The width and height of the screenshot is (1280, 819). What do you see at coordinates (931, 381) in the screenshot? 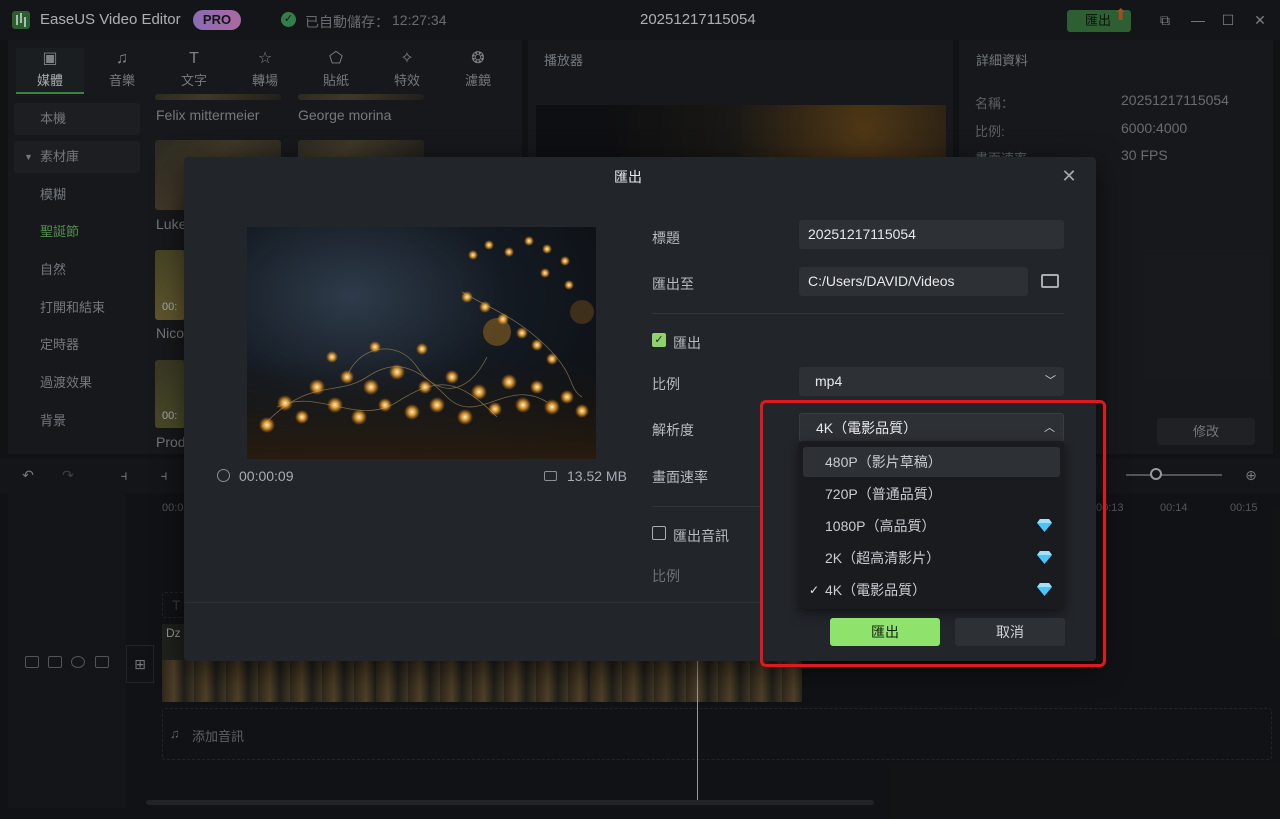
I see `format-select: mp4 ﹀` at bounding box center [931, 381].